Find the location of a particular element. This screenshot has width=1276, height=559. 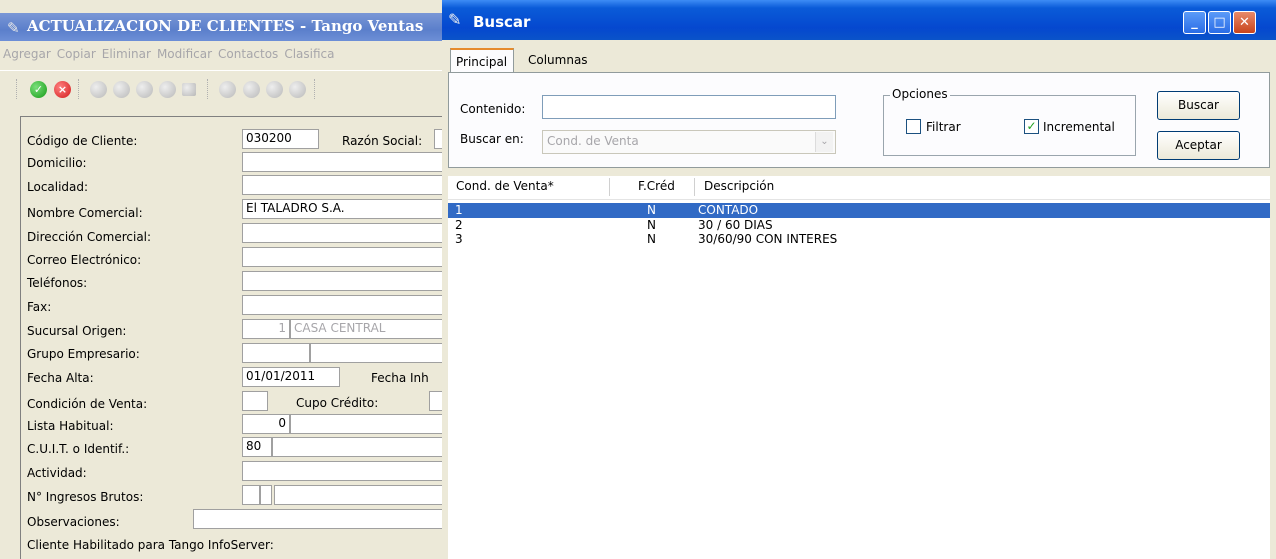

nombre-comercial-field: El TALADRO S.A. is located at coordinates (344, 209).